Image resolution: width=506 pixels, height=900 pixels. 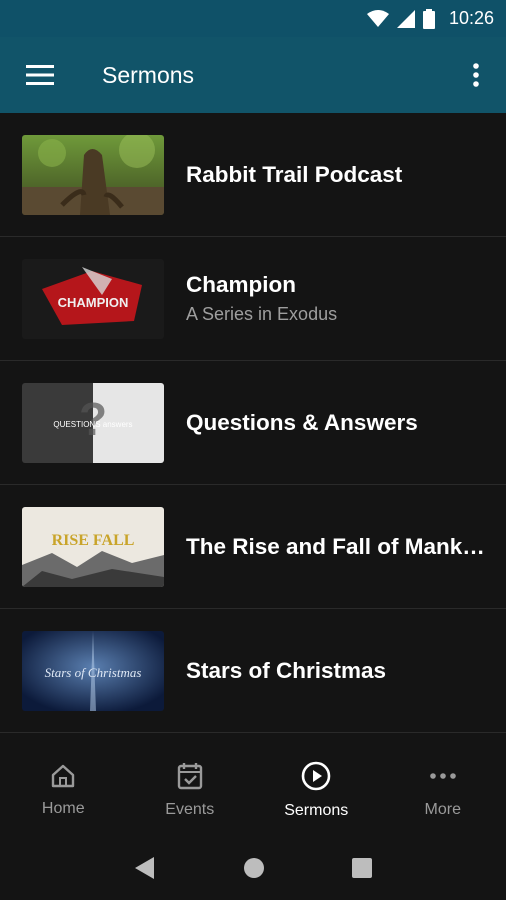 I want to click on sermon-thumbnail: CHAMPION, so click(x=93, y=298).